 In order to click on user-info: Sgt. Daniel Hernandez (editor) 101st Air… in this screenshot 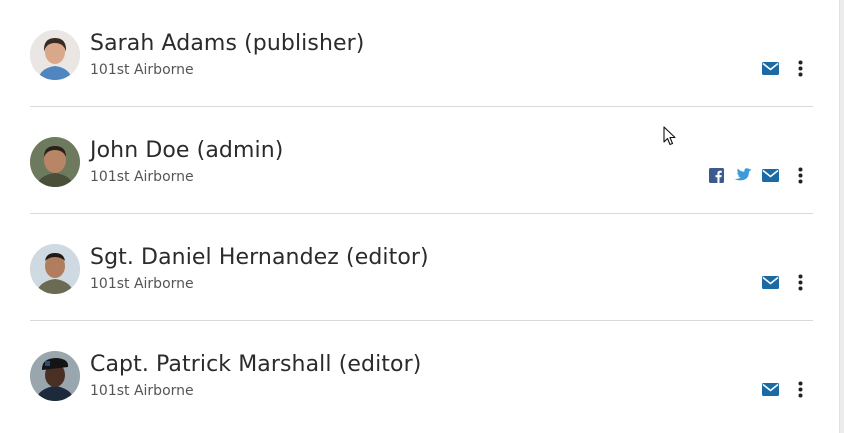, I will do `click(259, 268)`.